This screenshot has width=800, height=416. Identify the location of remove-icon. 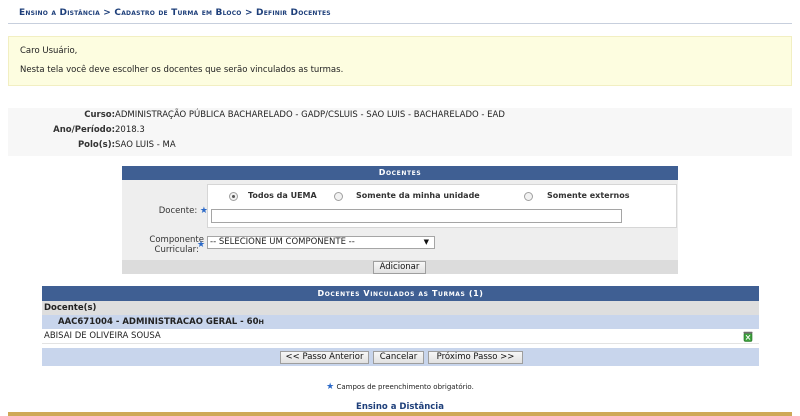
(748, 336).